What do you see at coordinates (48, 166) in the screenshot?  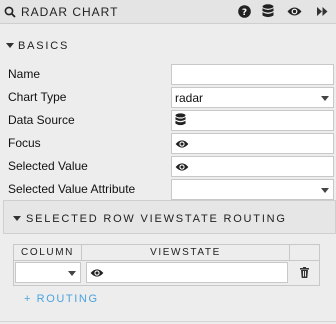 I see `selected-value-label: Selected Value` at bounding box center [48, 166].